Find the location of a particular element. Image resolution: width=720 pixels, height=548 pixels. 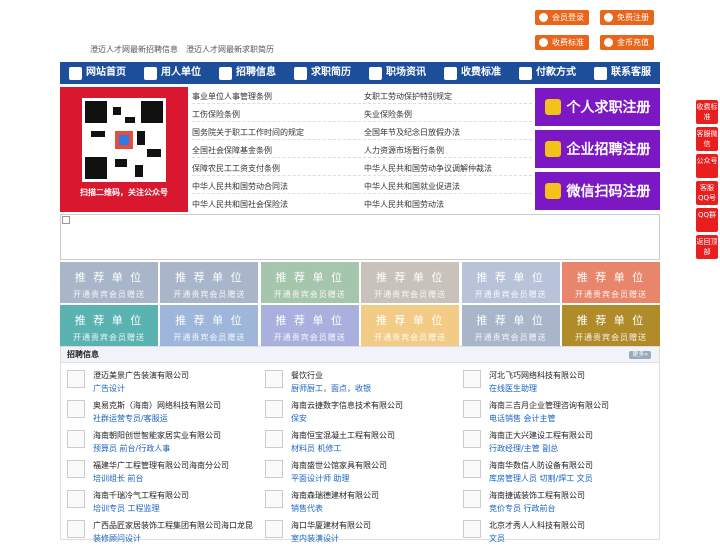

job-item: 海南千瑞冷气工程有限公司 培训专员 工程监理 is located at coordinates (156, 503).